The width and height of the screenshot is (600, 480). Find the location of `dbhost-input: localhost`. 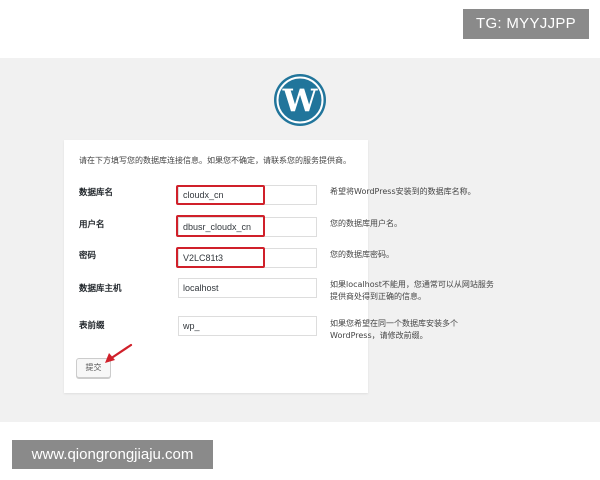

dbhost-input: localhost is located at coordinates (247, 288).